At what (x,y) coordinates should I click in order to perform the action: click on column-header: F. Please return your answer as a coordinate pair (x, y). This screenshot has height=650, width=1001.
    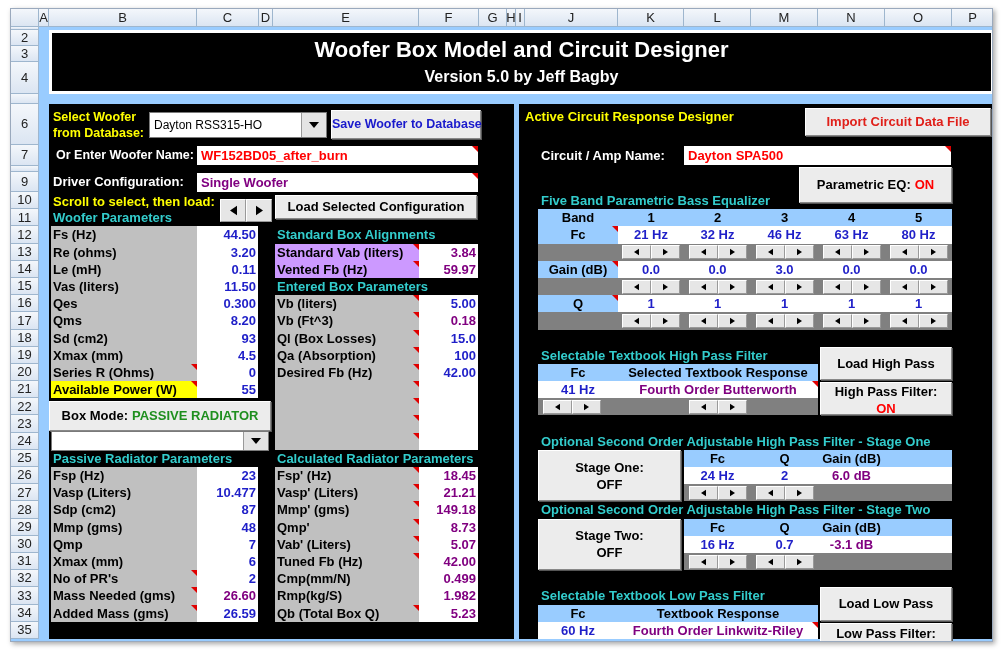
    Looking at the image, I should click on (449, 18).